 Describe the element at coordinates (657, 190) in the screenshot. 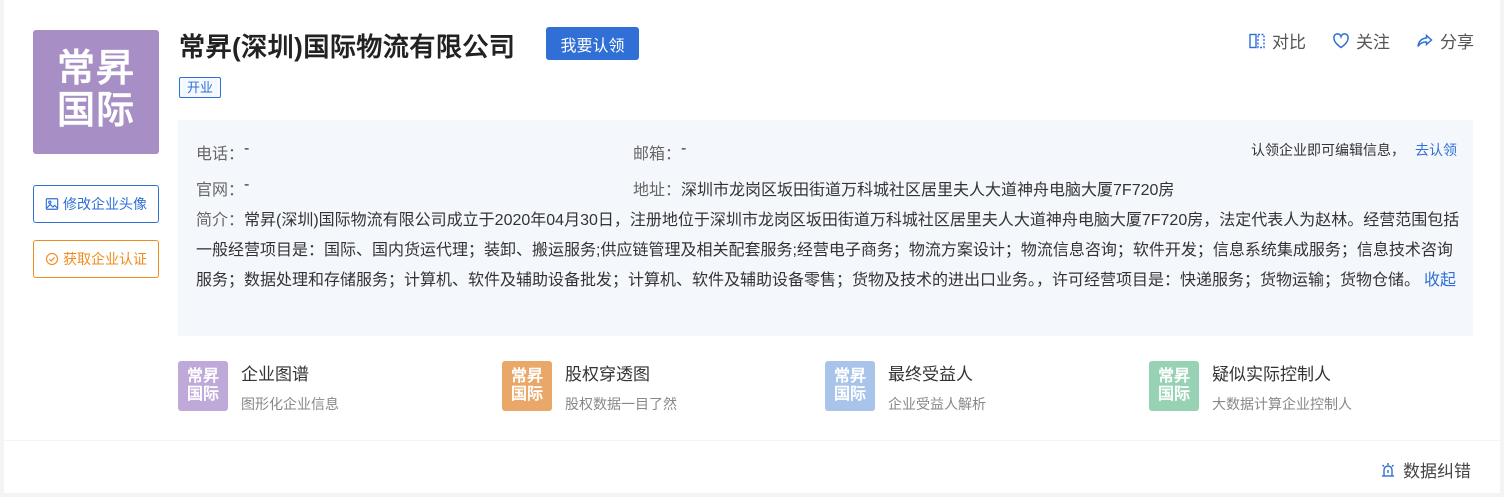

I see `address-label: 地址：` at that location.